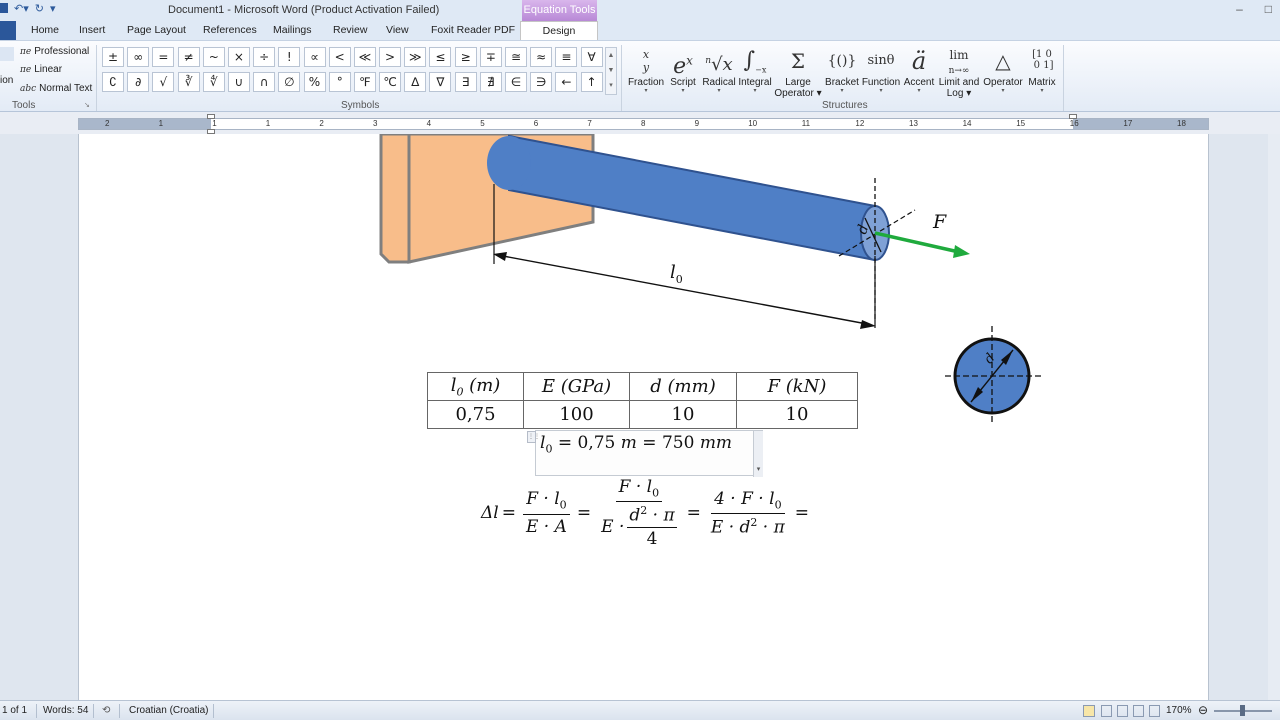 The image size is (1280, 720). I want to click on symbol-button: ≪, so click(364, 57).